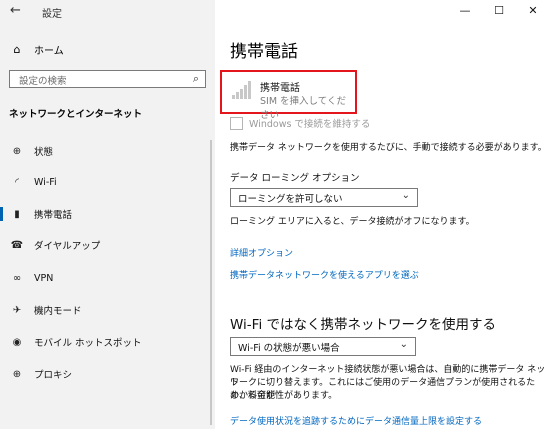 This screenshot has height=429, width=550. Describe the element at coordinates (352, 222) in the screenshot. I see `roaming-description: ローミング エリアに入ると、データ接続がオフになります。` at that location.